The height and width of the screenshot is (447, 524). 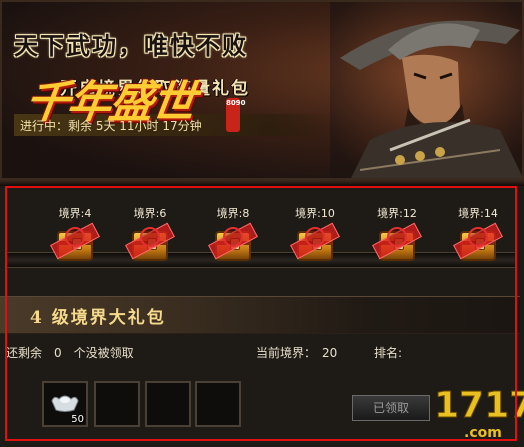 What do you see at coordinates (70, 353) in the screenshot?
I see `remaining-count: 还剩余 0 个没被领取` at bounding box center [70, 353].